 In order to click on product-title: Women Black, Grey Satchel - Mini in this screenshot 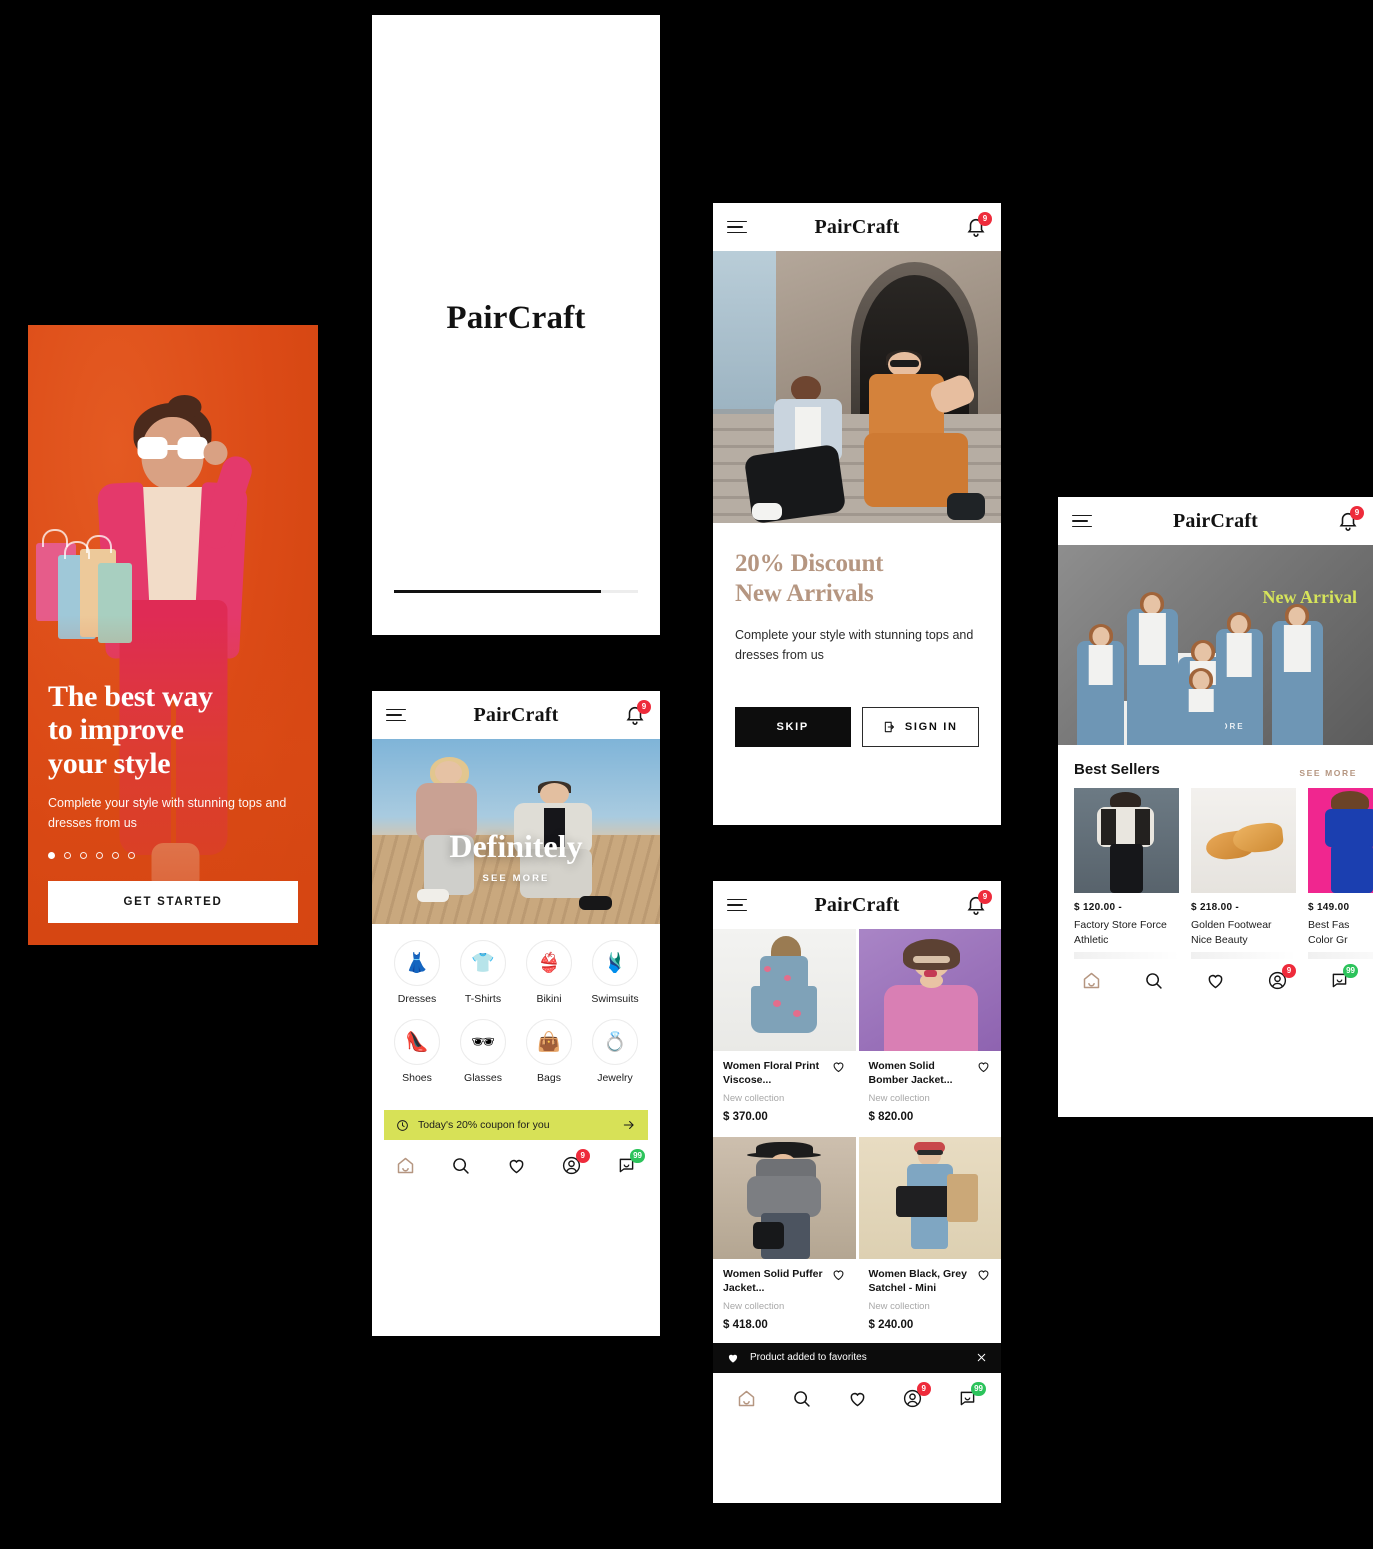, I will do `click(917, 1281)`.